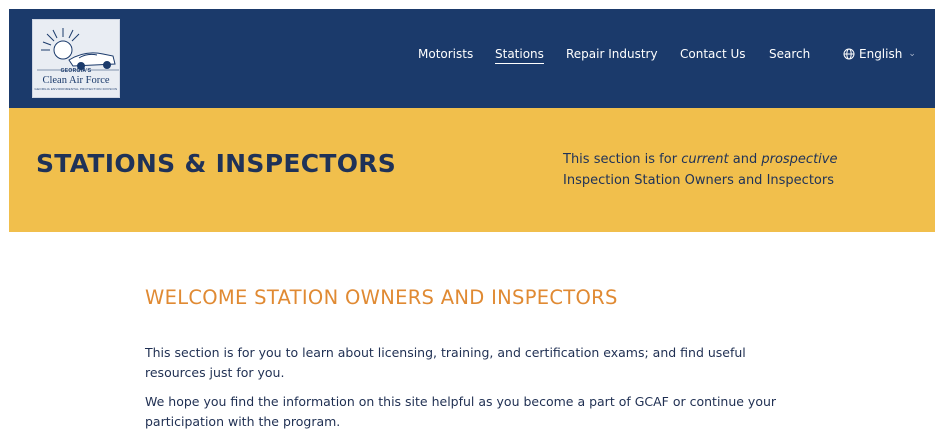 The height and width of the screenshot is (437, 935). What do you see at coordinates (381, 297) in the screenshot?
I see `welcome-heading: WELCOME STATION OWNERS AND INSPECTORS` at bounding box center [381, 297].